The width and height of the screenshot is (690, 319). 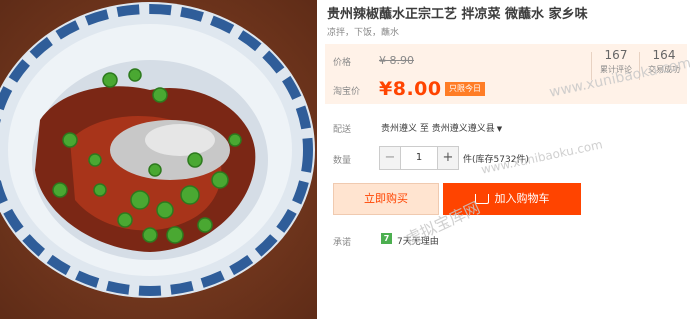 I want to click on ship-to-select: 贵州遵义遵义县 ▼, so click(x=467, y=129).